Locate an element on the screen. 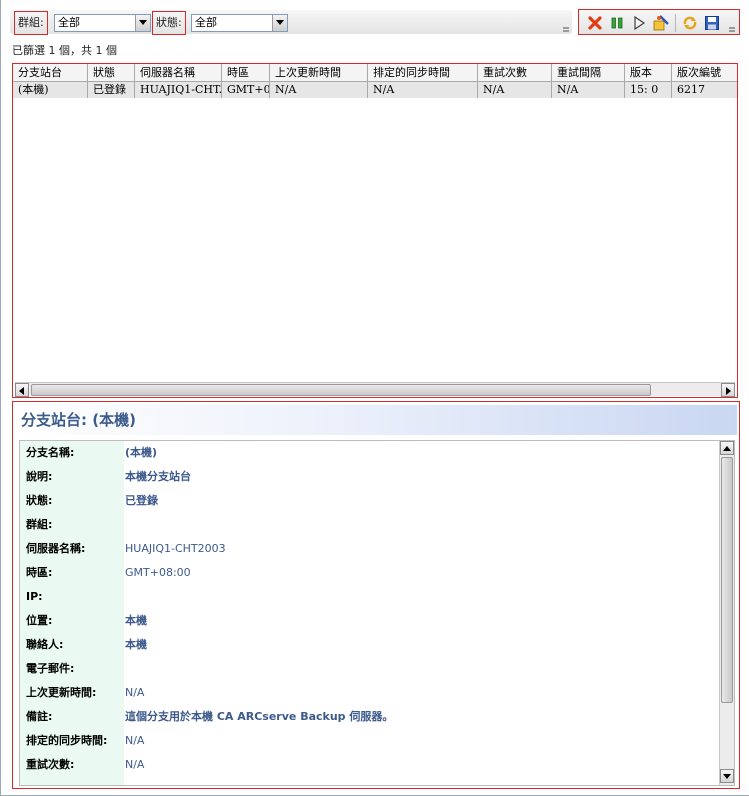  detail-label: 伺服器名稱: is located at coordinates (56, 548).